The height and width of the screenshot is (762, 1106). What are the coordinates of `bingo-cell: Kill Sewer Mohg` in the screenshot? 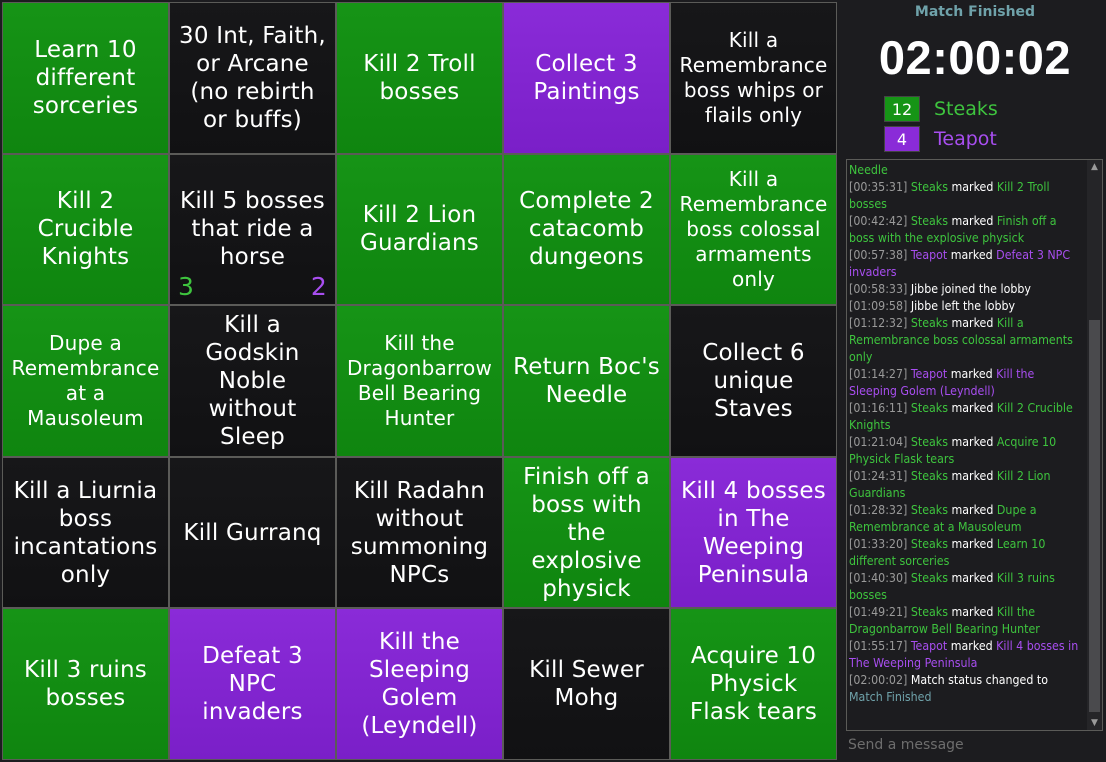 It's located at (586, 684).